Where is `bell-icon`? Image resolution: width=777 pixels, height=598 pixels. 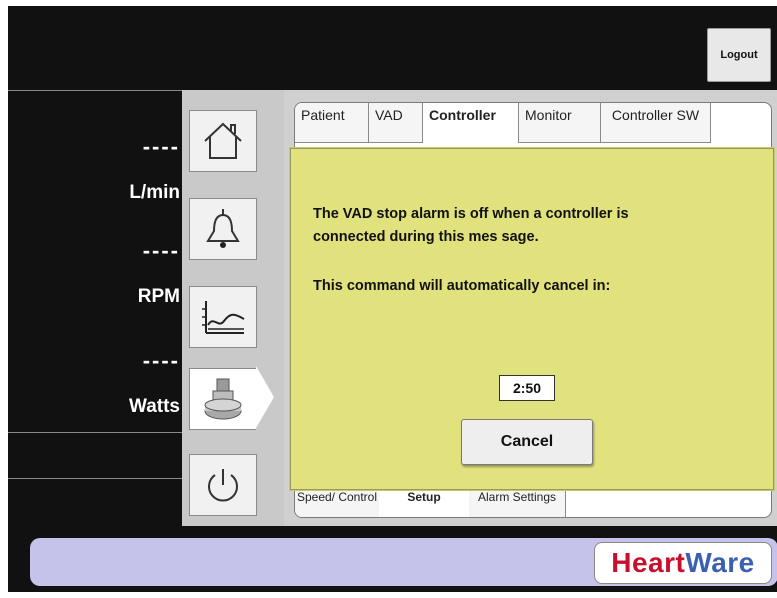
bell-icon is located at coordinates (223, 228).